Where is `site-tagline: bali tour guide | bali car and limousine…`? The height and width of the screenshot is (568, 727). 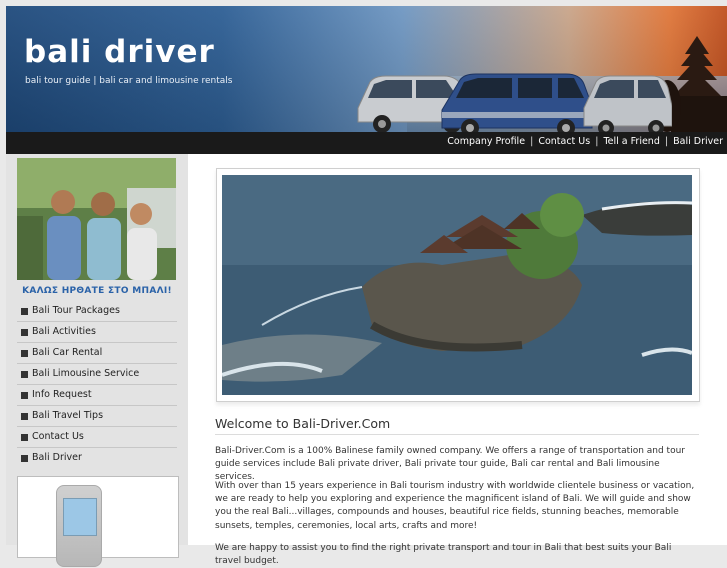 site-tagline: bali tour guide | bali car and limousine… is located at coordinates (129, 81).